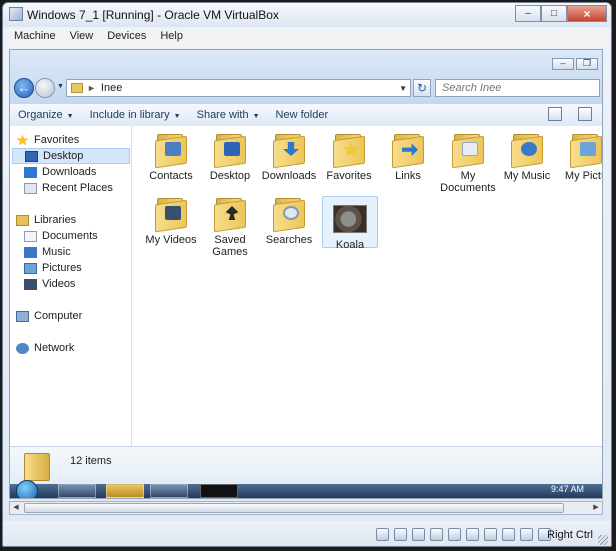 This screenshot has height=551, width=616. Describe the element at coordinates (570, 114) in the screenshot. I see `view-controls` at that location.